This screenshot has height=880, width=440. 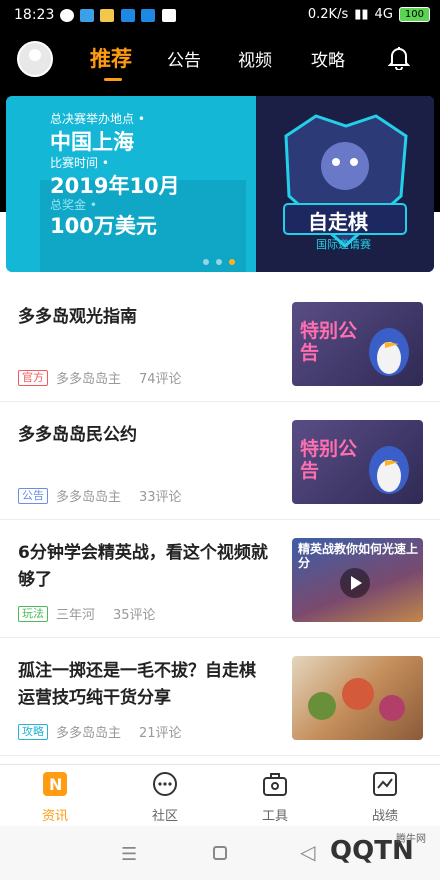 What do you see at coordinates (103, 226) in the screenshot?
I see `banner-prize: 100万美元` at bounding box center [103, 226].